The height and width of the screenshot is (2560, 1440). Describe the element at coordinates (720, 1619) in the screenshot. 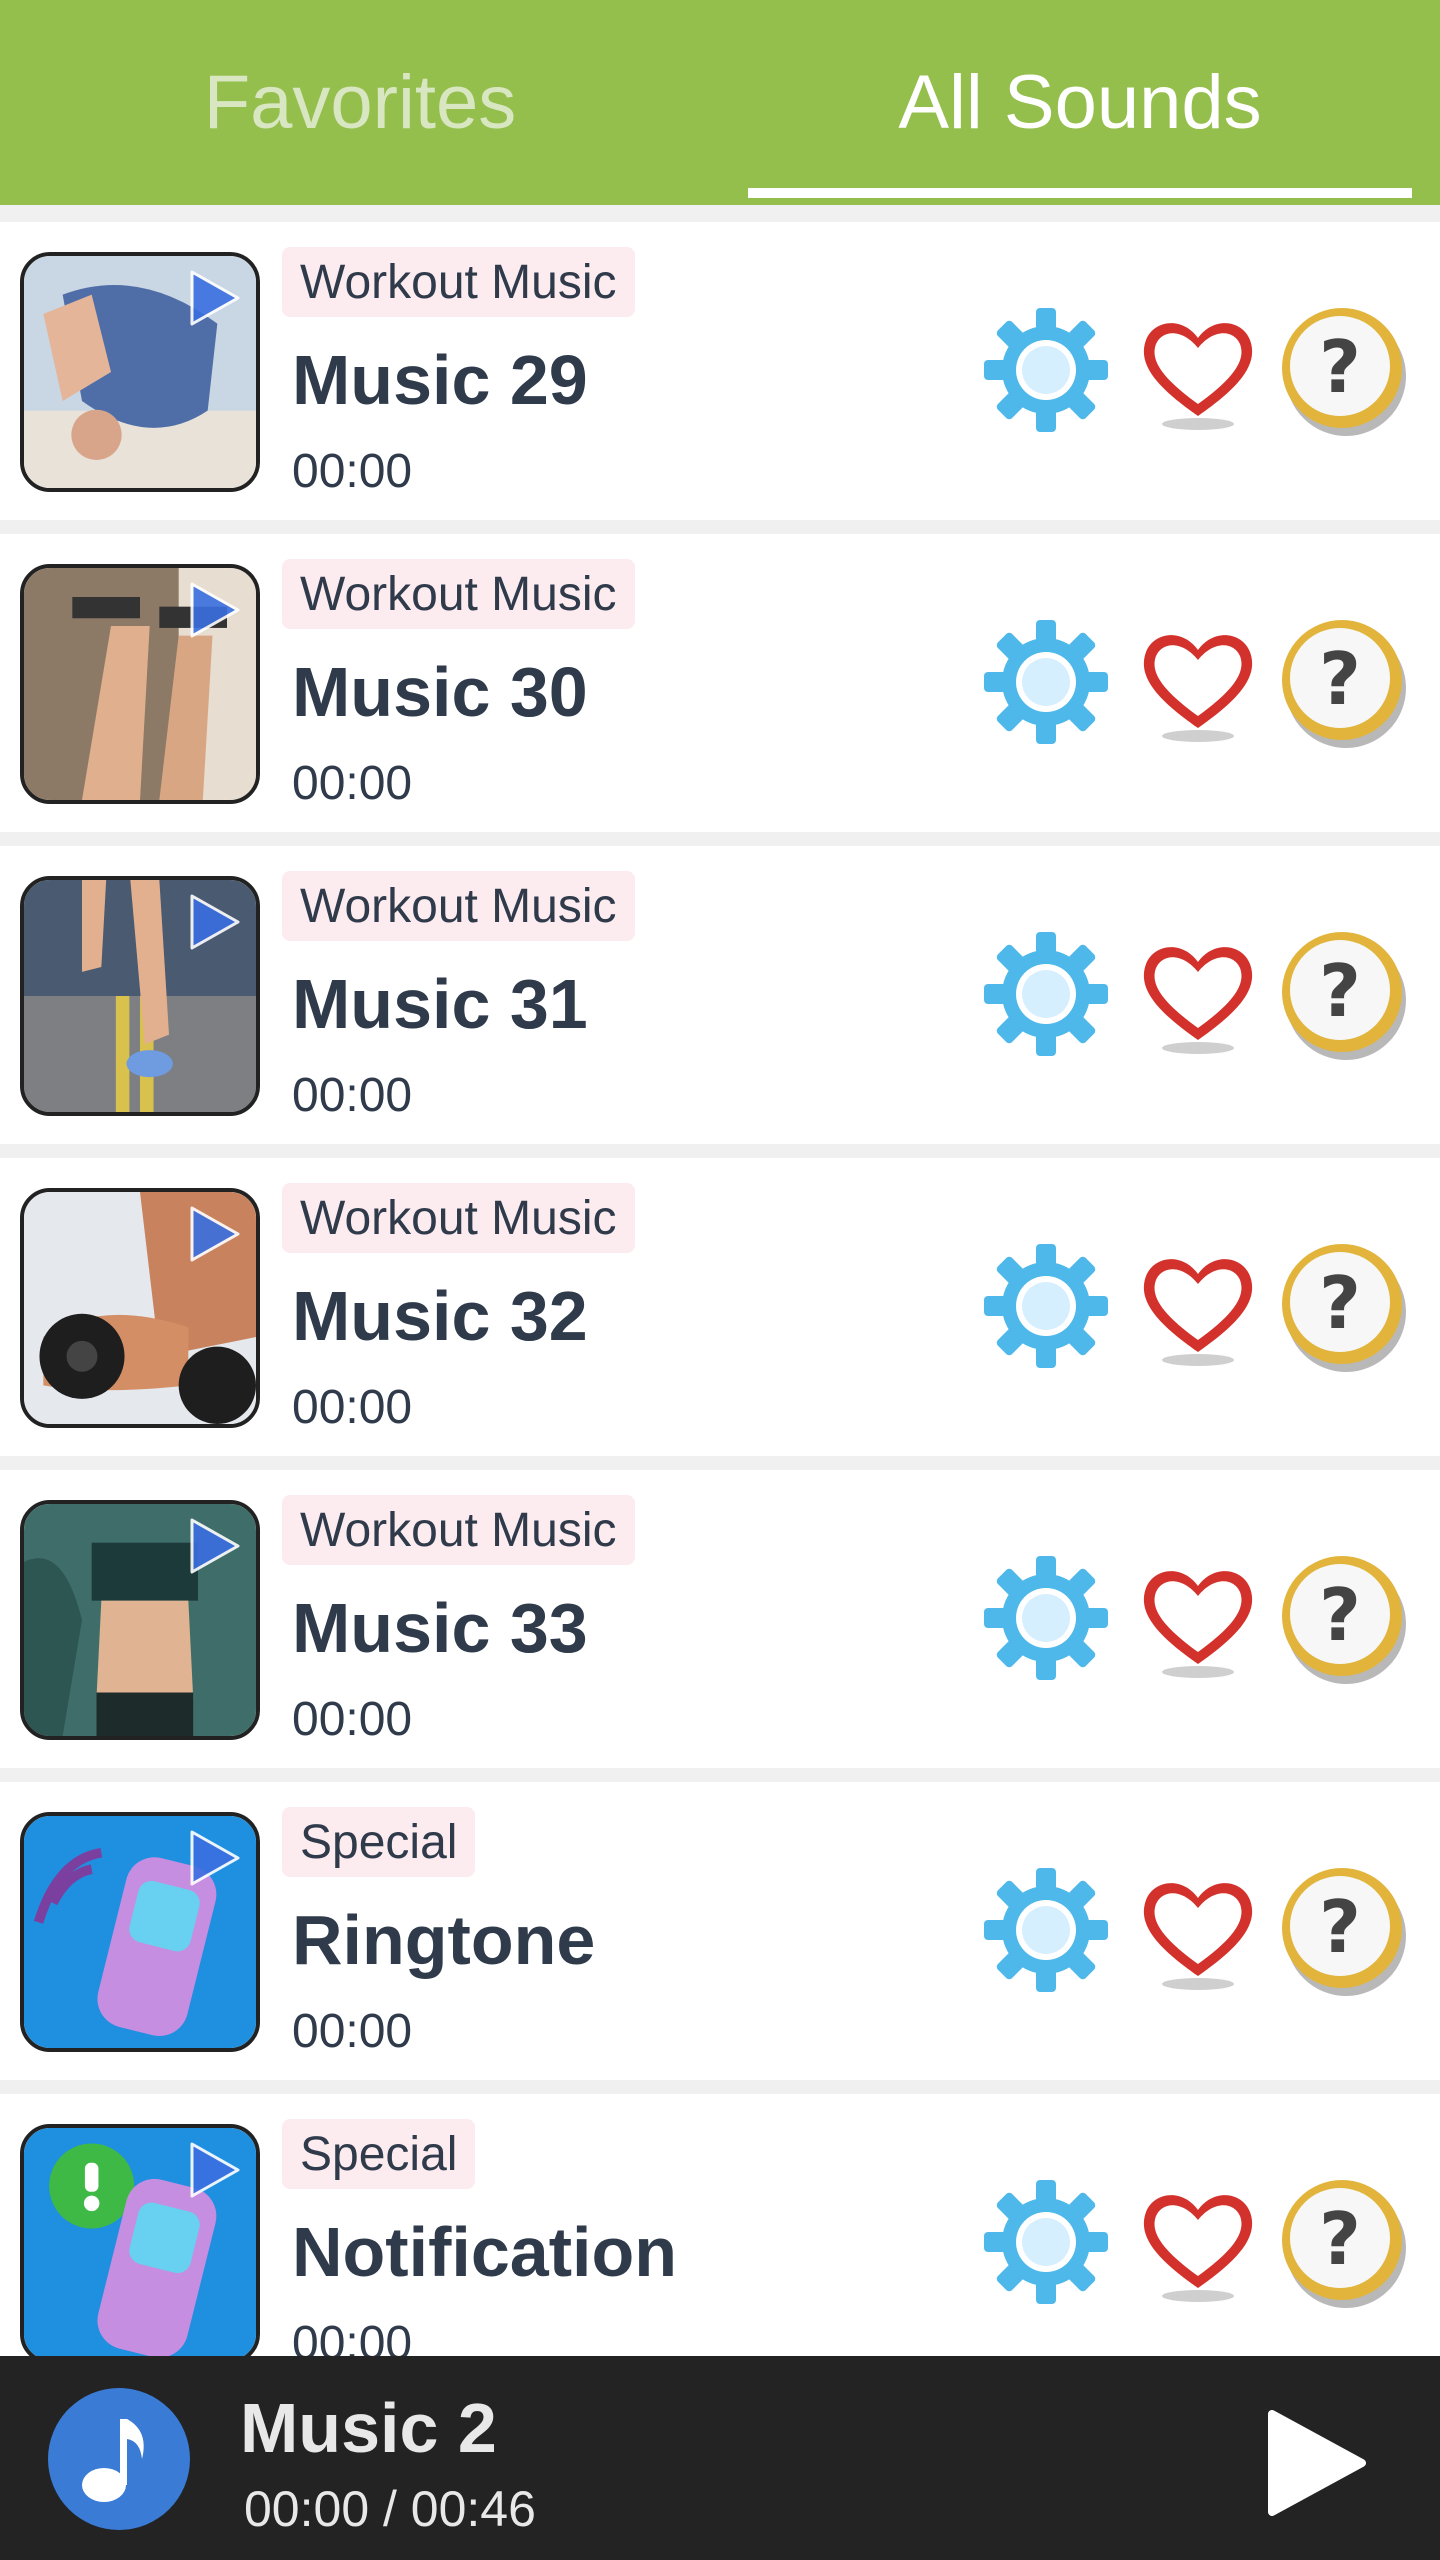

I see `list-item: Workout Music Music 33 00:00 ?` at that location.